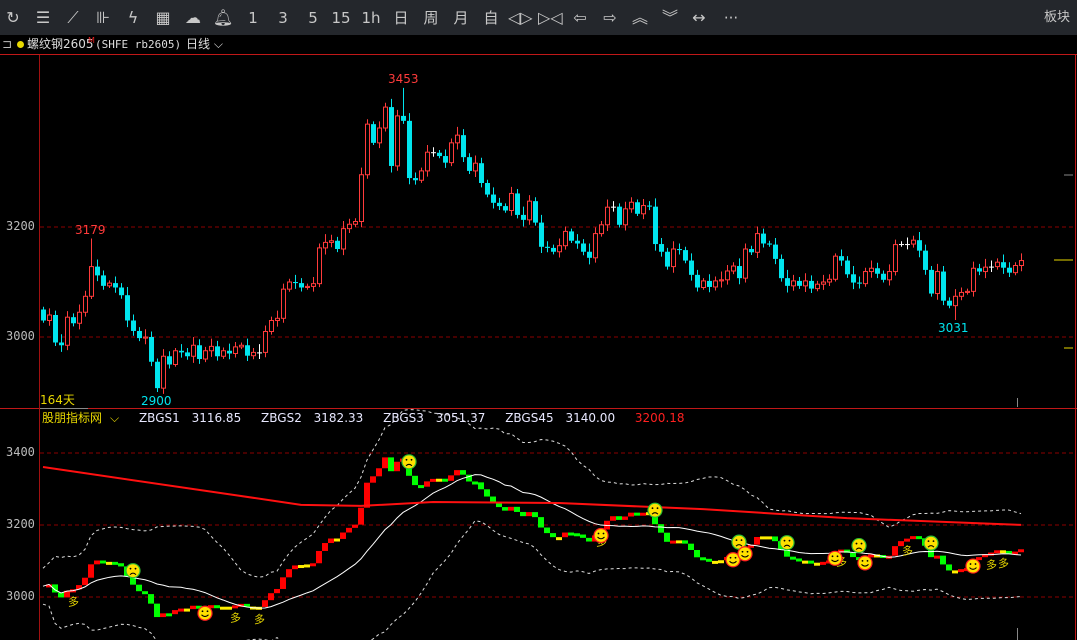  Describe the element at coordinates (953, 328) in the screenshot. I see `local-low-label: 3031` at that location.